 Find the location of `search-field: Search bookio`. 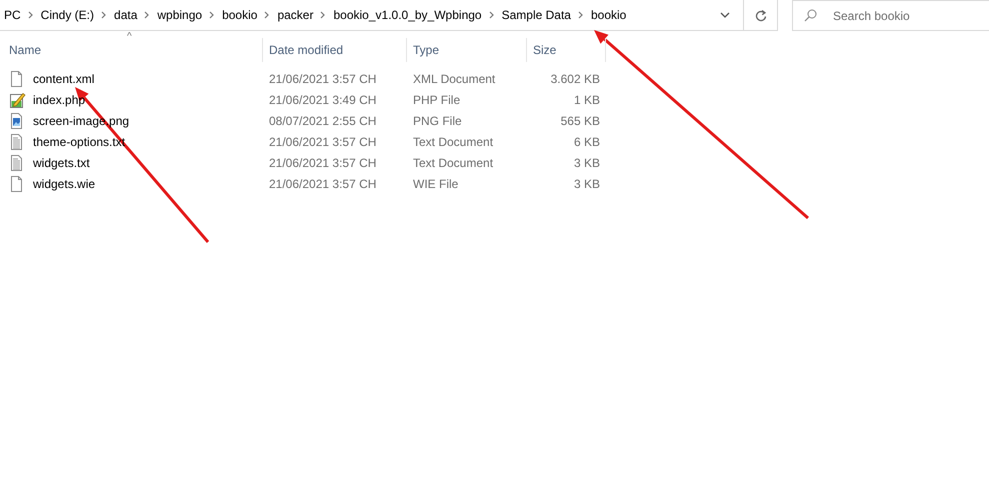

search-field: Search bookio is located at coordinates (890, 15).